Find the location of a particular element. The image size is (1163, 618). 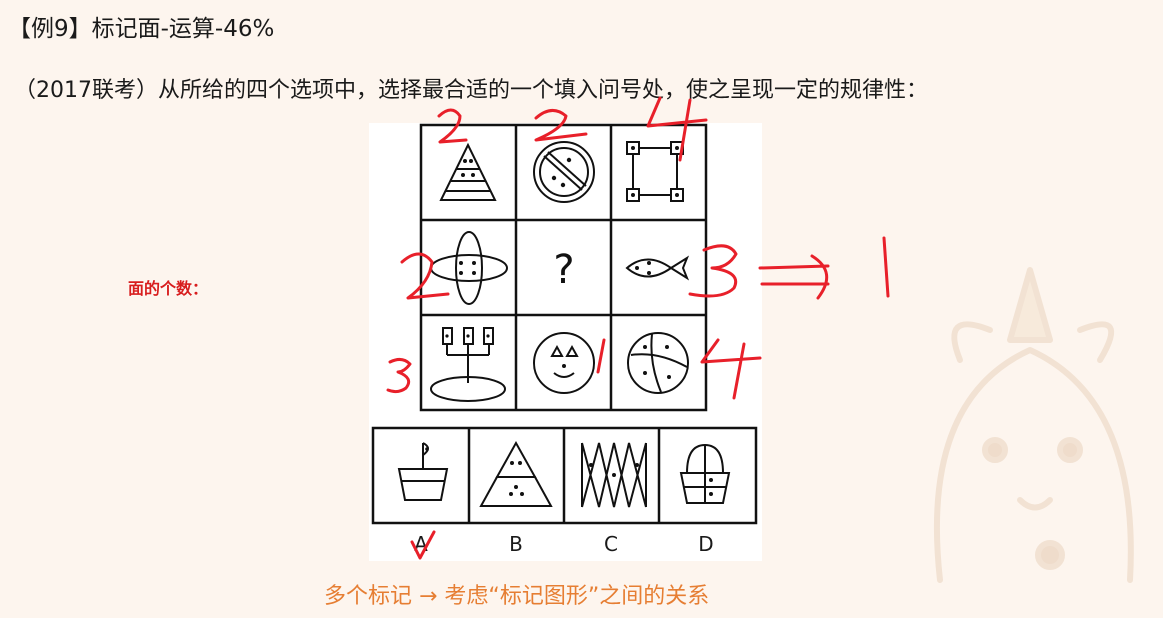

option-label-c: C is located at coordinates (611, 544).